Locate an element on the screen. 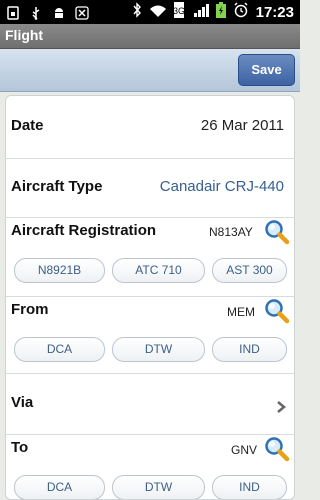  aircraft-registration-label: Aircraft Registration is located at coordinates (84, 230).